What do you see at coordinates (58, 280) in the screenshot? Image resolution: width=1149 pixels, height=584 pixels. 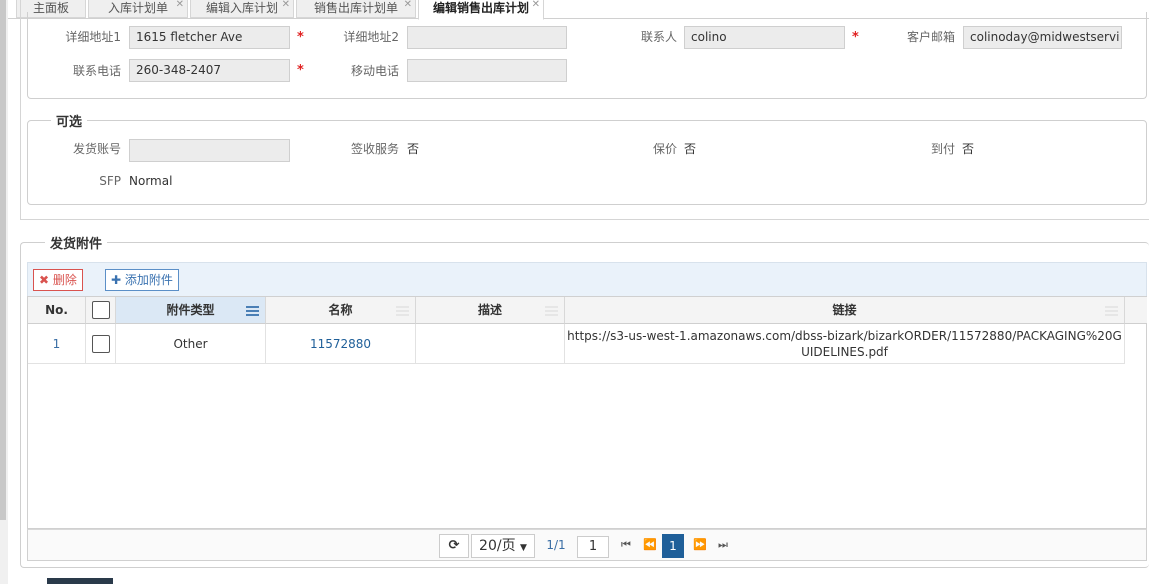 I see `delete-button: ✖ 删除` at bounding box center [58, 280].